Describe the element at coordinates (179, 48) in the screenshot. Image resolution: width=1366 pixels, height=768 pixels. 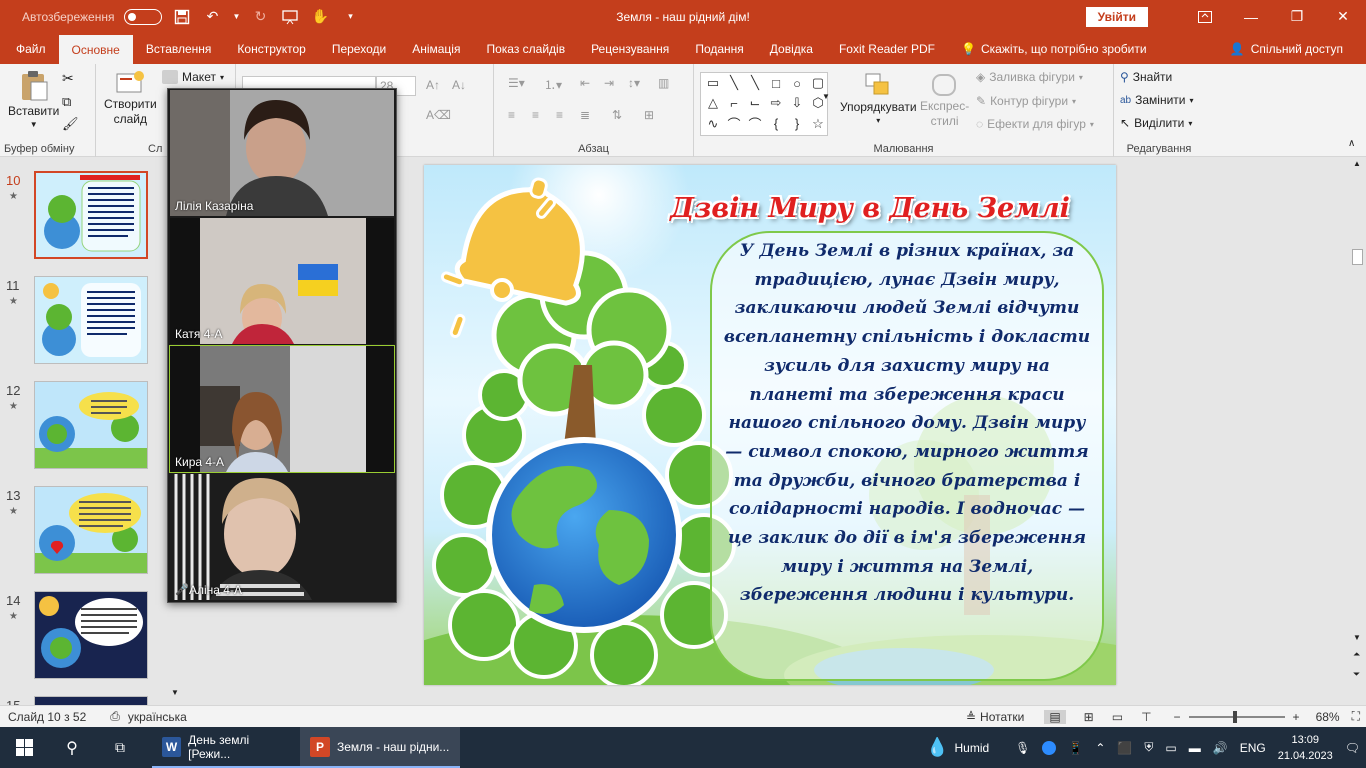
I see `tab-insert: Вставлення` at that location.